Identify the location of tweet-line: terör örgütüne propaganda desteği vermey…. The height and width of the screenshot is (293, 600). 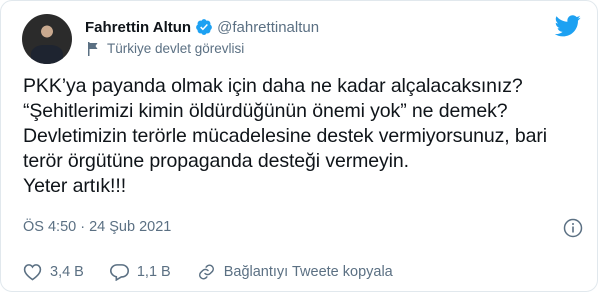
(216, 161).